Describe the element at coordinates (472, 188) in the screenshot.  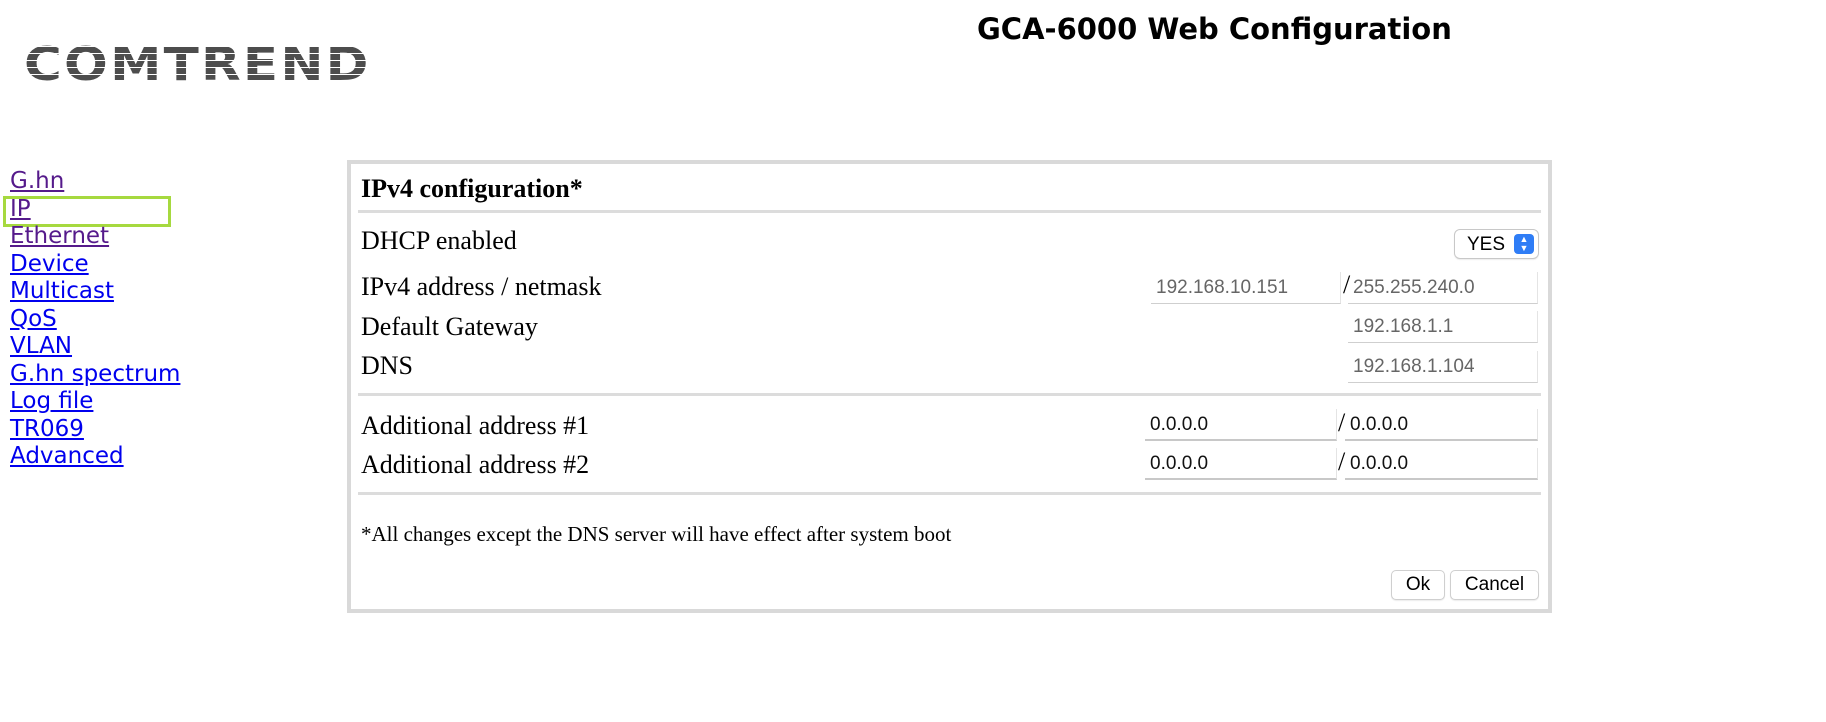
I see `panel-title: IPv4 configuration*` at that location.